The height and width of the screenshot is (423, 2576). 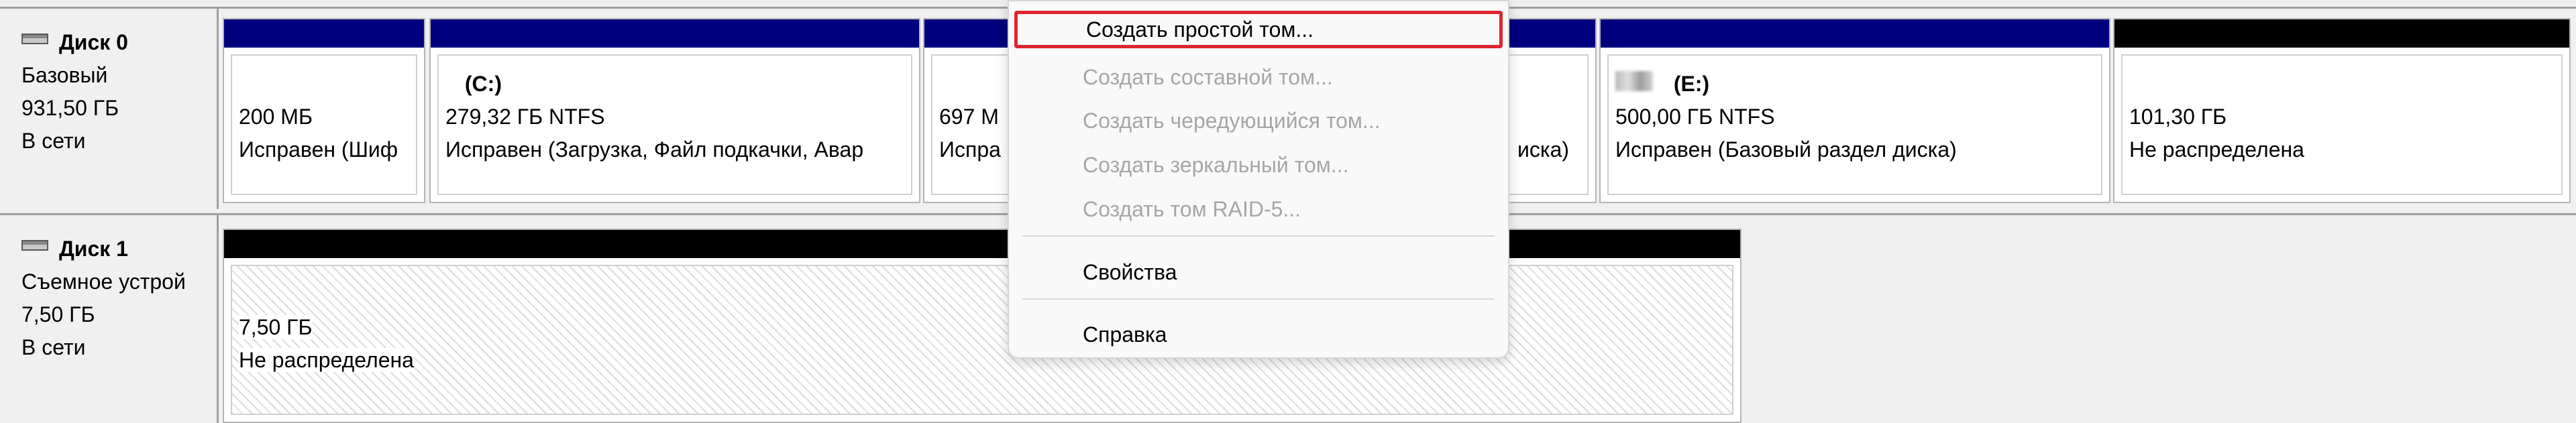 I want to click on partition-status: Исправен (Базовый раздел диска), so click(x=1786, y=150).